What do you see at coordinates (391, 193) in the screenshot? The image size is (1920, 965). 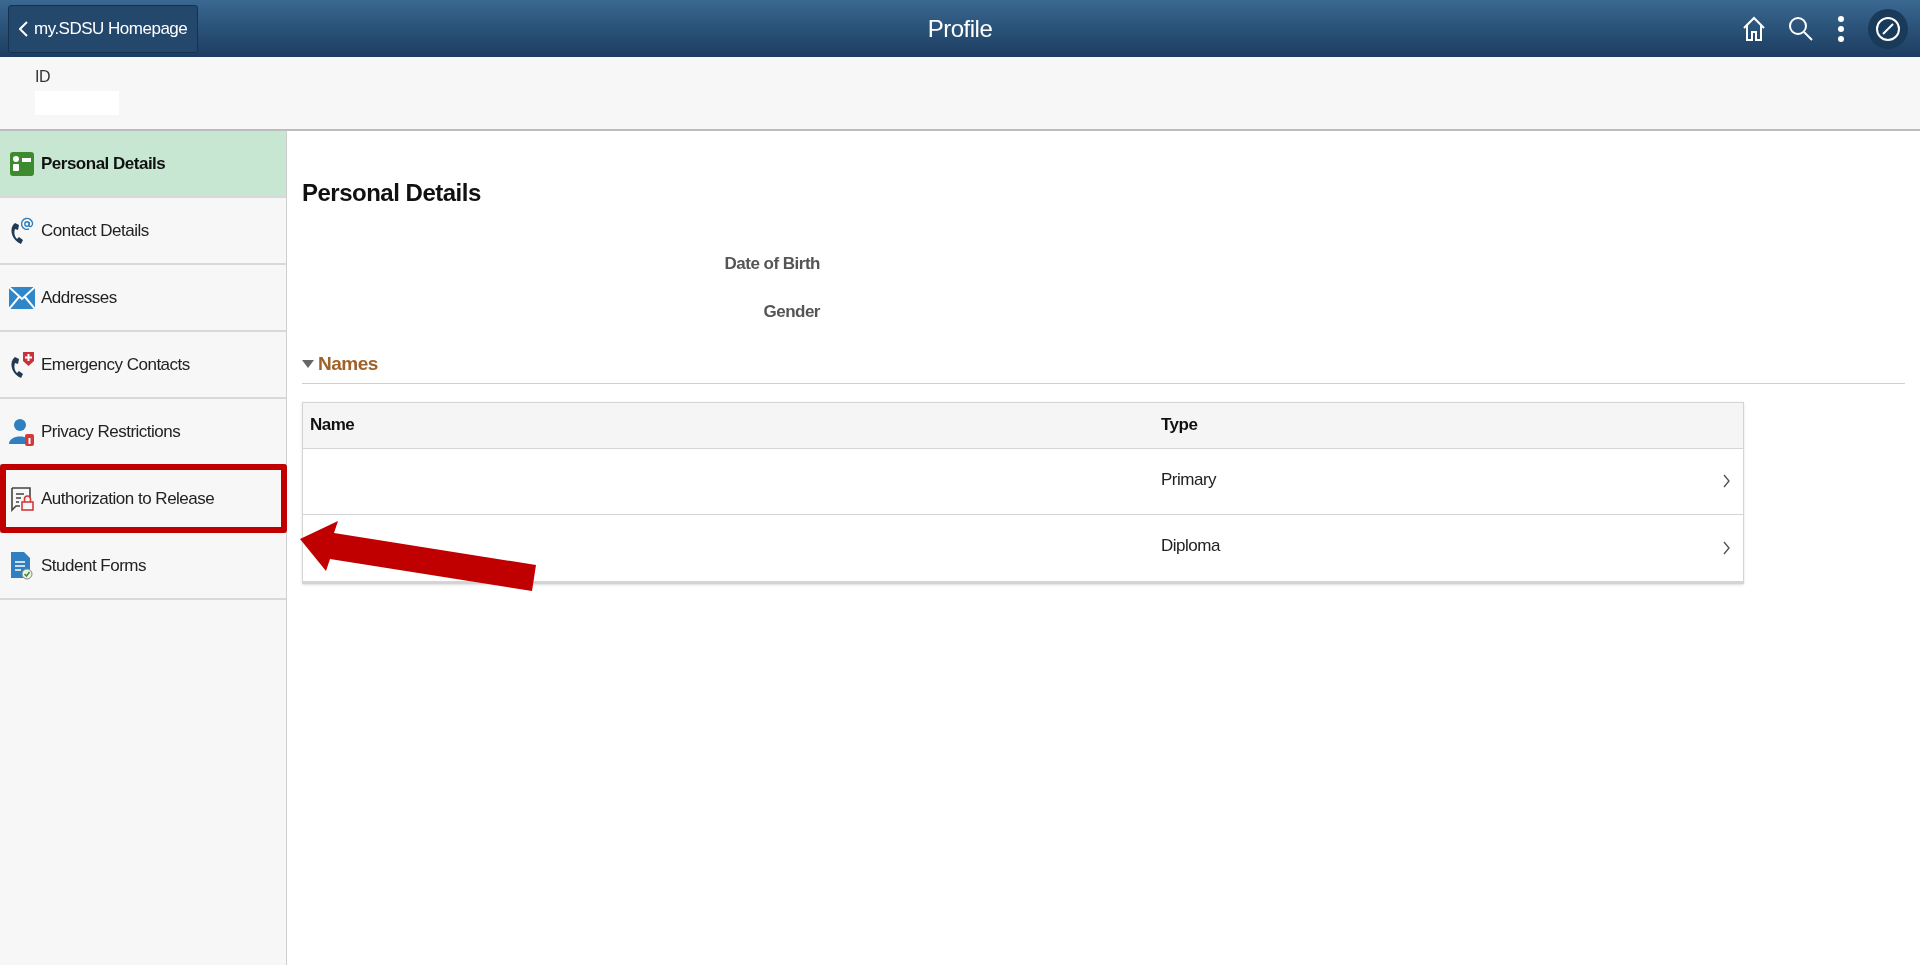 I see `section-heading: Personal Details` at bounding box center [391, 193].